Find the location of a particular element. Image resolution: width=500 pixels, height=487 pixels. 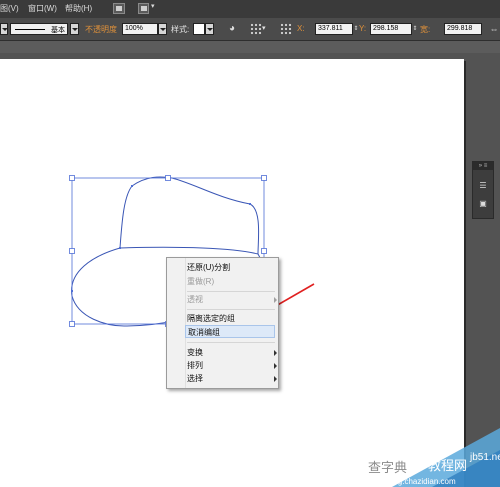

menu-item-label: 还原(U)分割 is located at coordinates (209, 267).